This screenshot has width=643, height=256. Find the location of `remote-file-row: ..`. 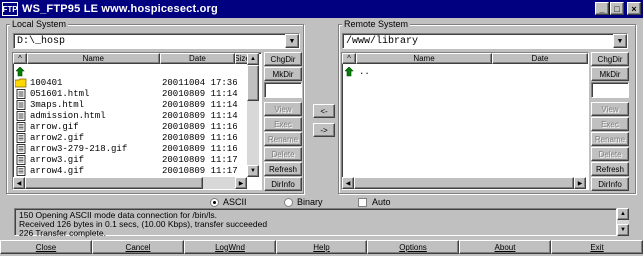

remote-file-row: .. is located at coordinates (465, 71).